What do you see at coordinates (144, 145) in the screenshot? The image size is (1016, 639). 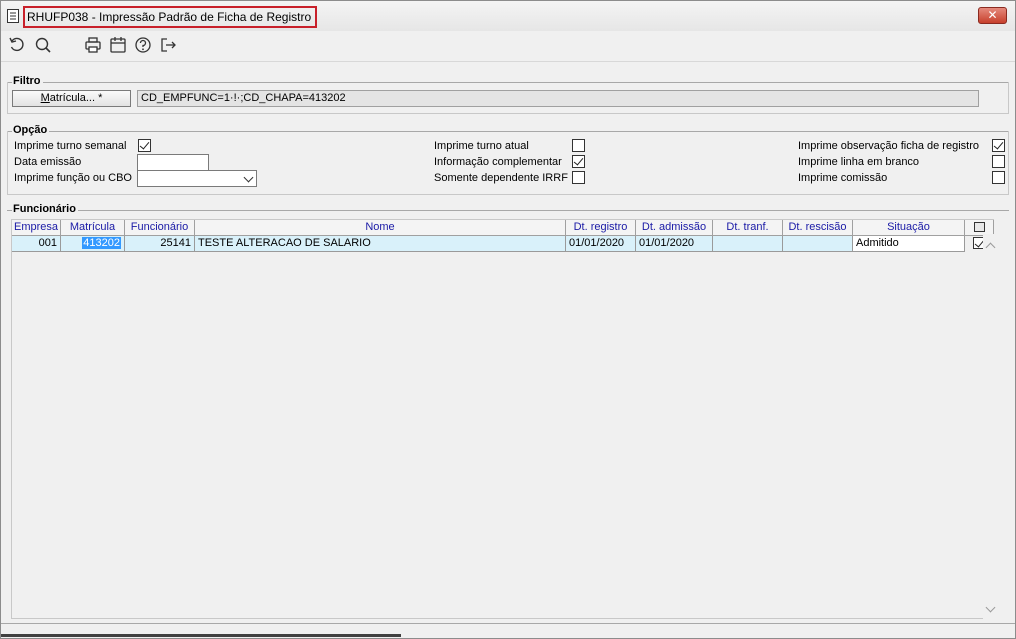 I see `imprime-turno-semanal-checkbox` at bounding box center [144, 145].